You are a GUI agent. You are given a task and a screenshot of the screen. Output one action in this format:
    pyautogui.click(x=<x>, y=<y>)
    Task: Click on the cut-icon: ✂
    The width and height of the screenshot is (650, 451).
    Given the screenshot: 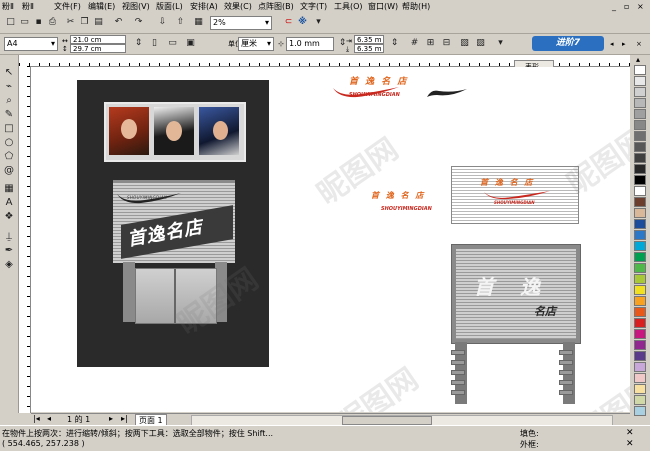 What is the action you would take?
    pyautogui.click(x=70, y=22)
    